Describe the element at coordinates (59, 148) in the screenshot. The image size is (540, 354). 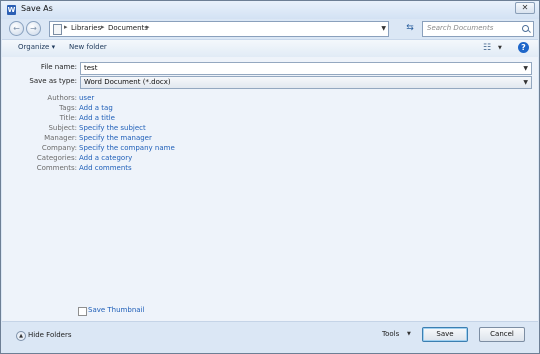
I see `company-label: Company:` at that location.